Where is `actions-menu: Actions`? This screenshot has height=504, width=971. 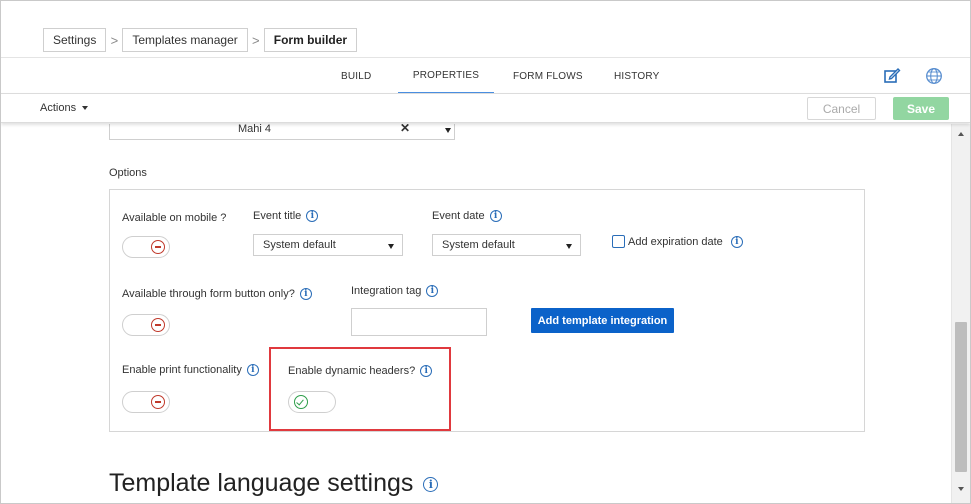 actions-menu: Actions is located at coordinates (64, 108).